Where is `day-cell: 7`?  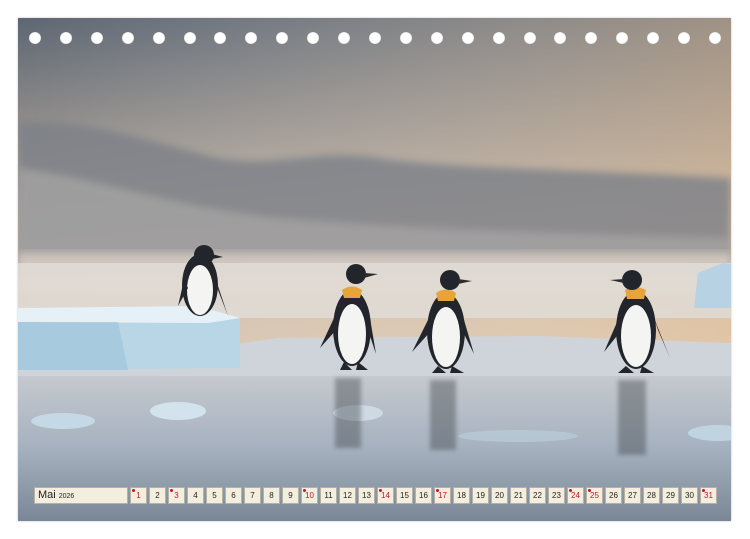 day-cell: 7 is located at coordinates (252, 495).